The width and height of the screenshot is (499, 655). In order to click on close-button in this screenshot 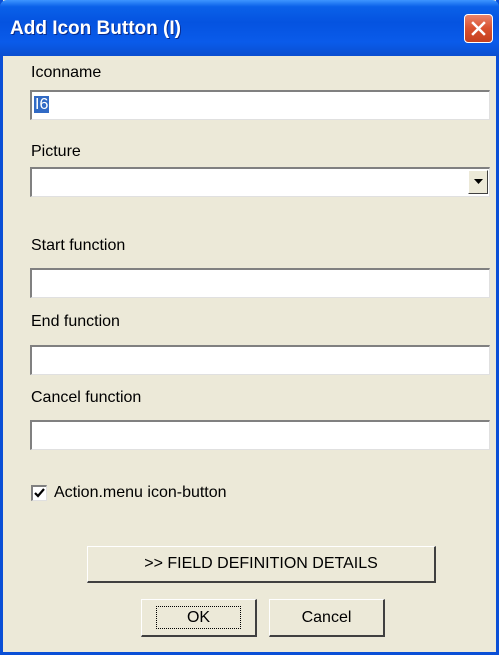, I will do `click(478, 28)`.